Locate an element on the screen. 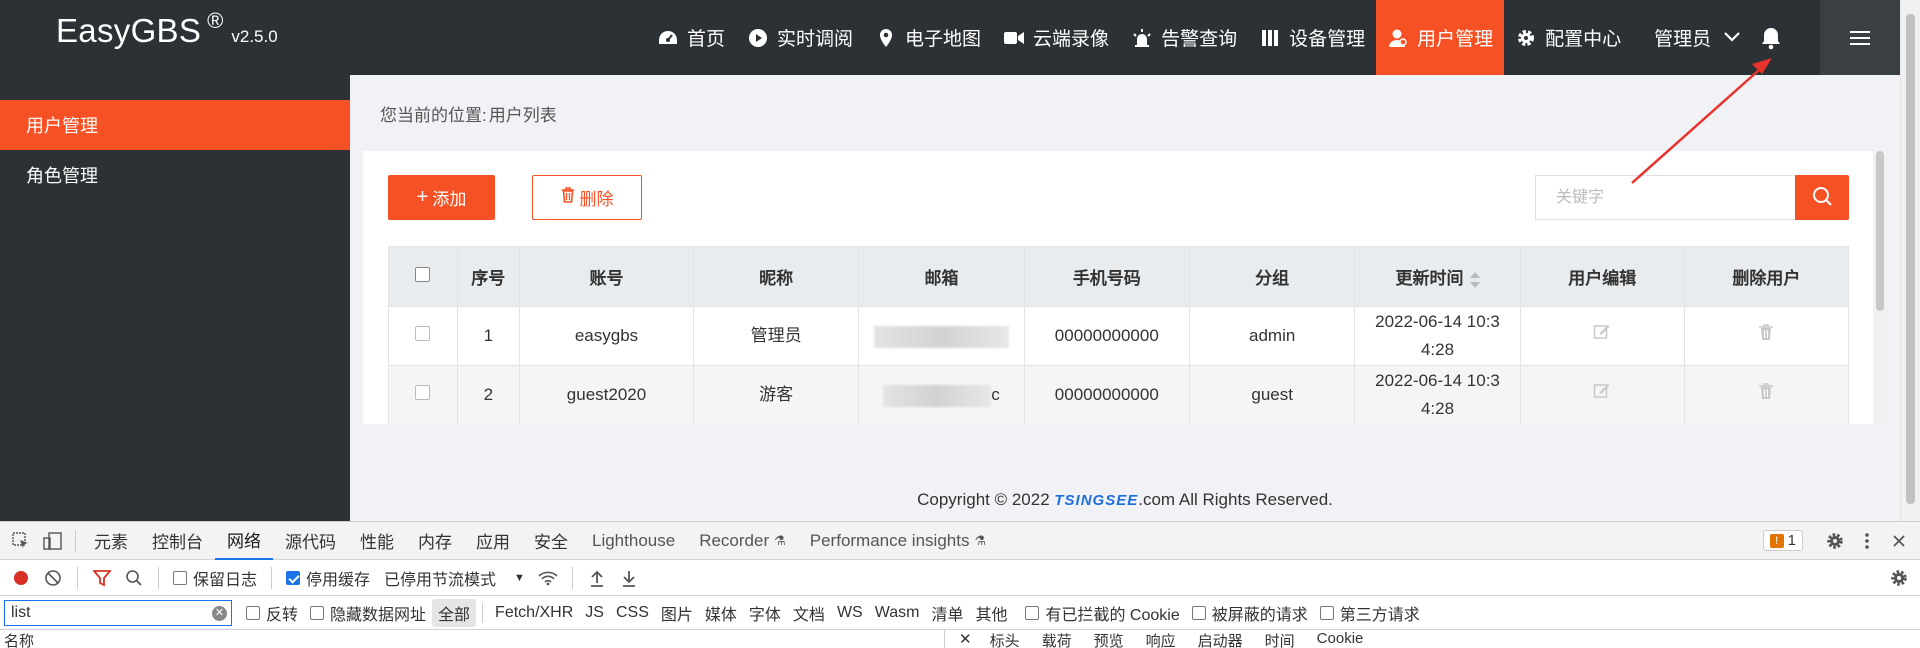 This screenshot has height=648, width=1920. detail-tab-cookies: Cookie is located at coordinates (1340, 639).